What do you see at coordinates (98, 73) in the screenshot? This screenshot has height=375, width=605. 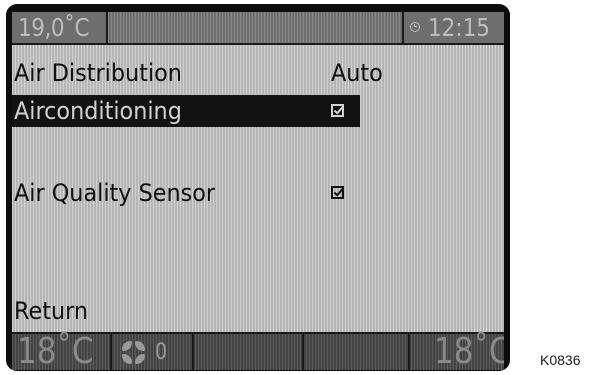 I see `menu-item-label: Air Distribution` at bounding box center [98, 73].